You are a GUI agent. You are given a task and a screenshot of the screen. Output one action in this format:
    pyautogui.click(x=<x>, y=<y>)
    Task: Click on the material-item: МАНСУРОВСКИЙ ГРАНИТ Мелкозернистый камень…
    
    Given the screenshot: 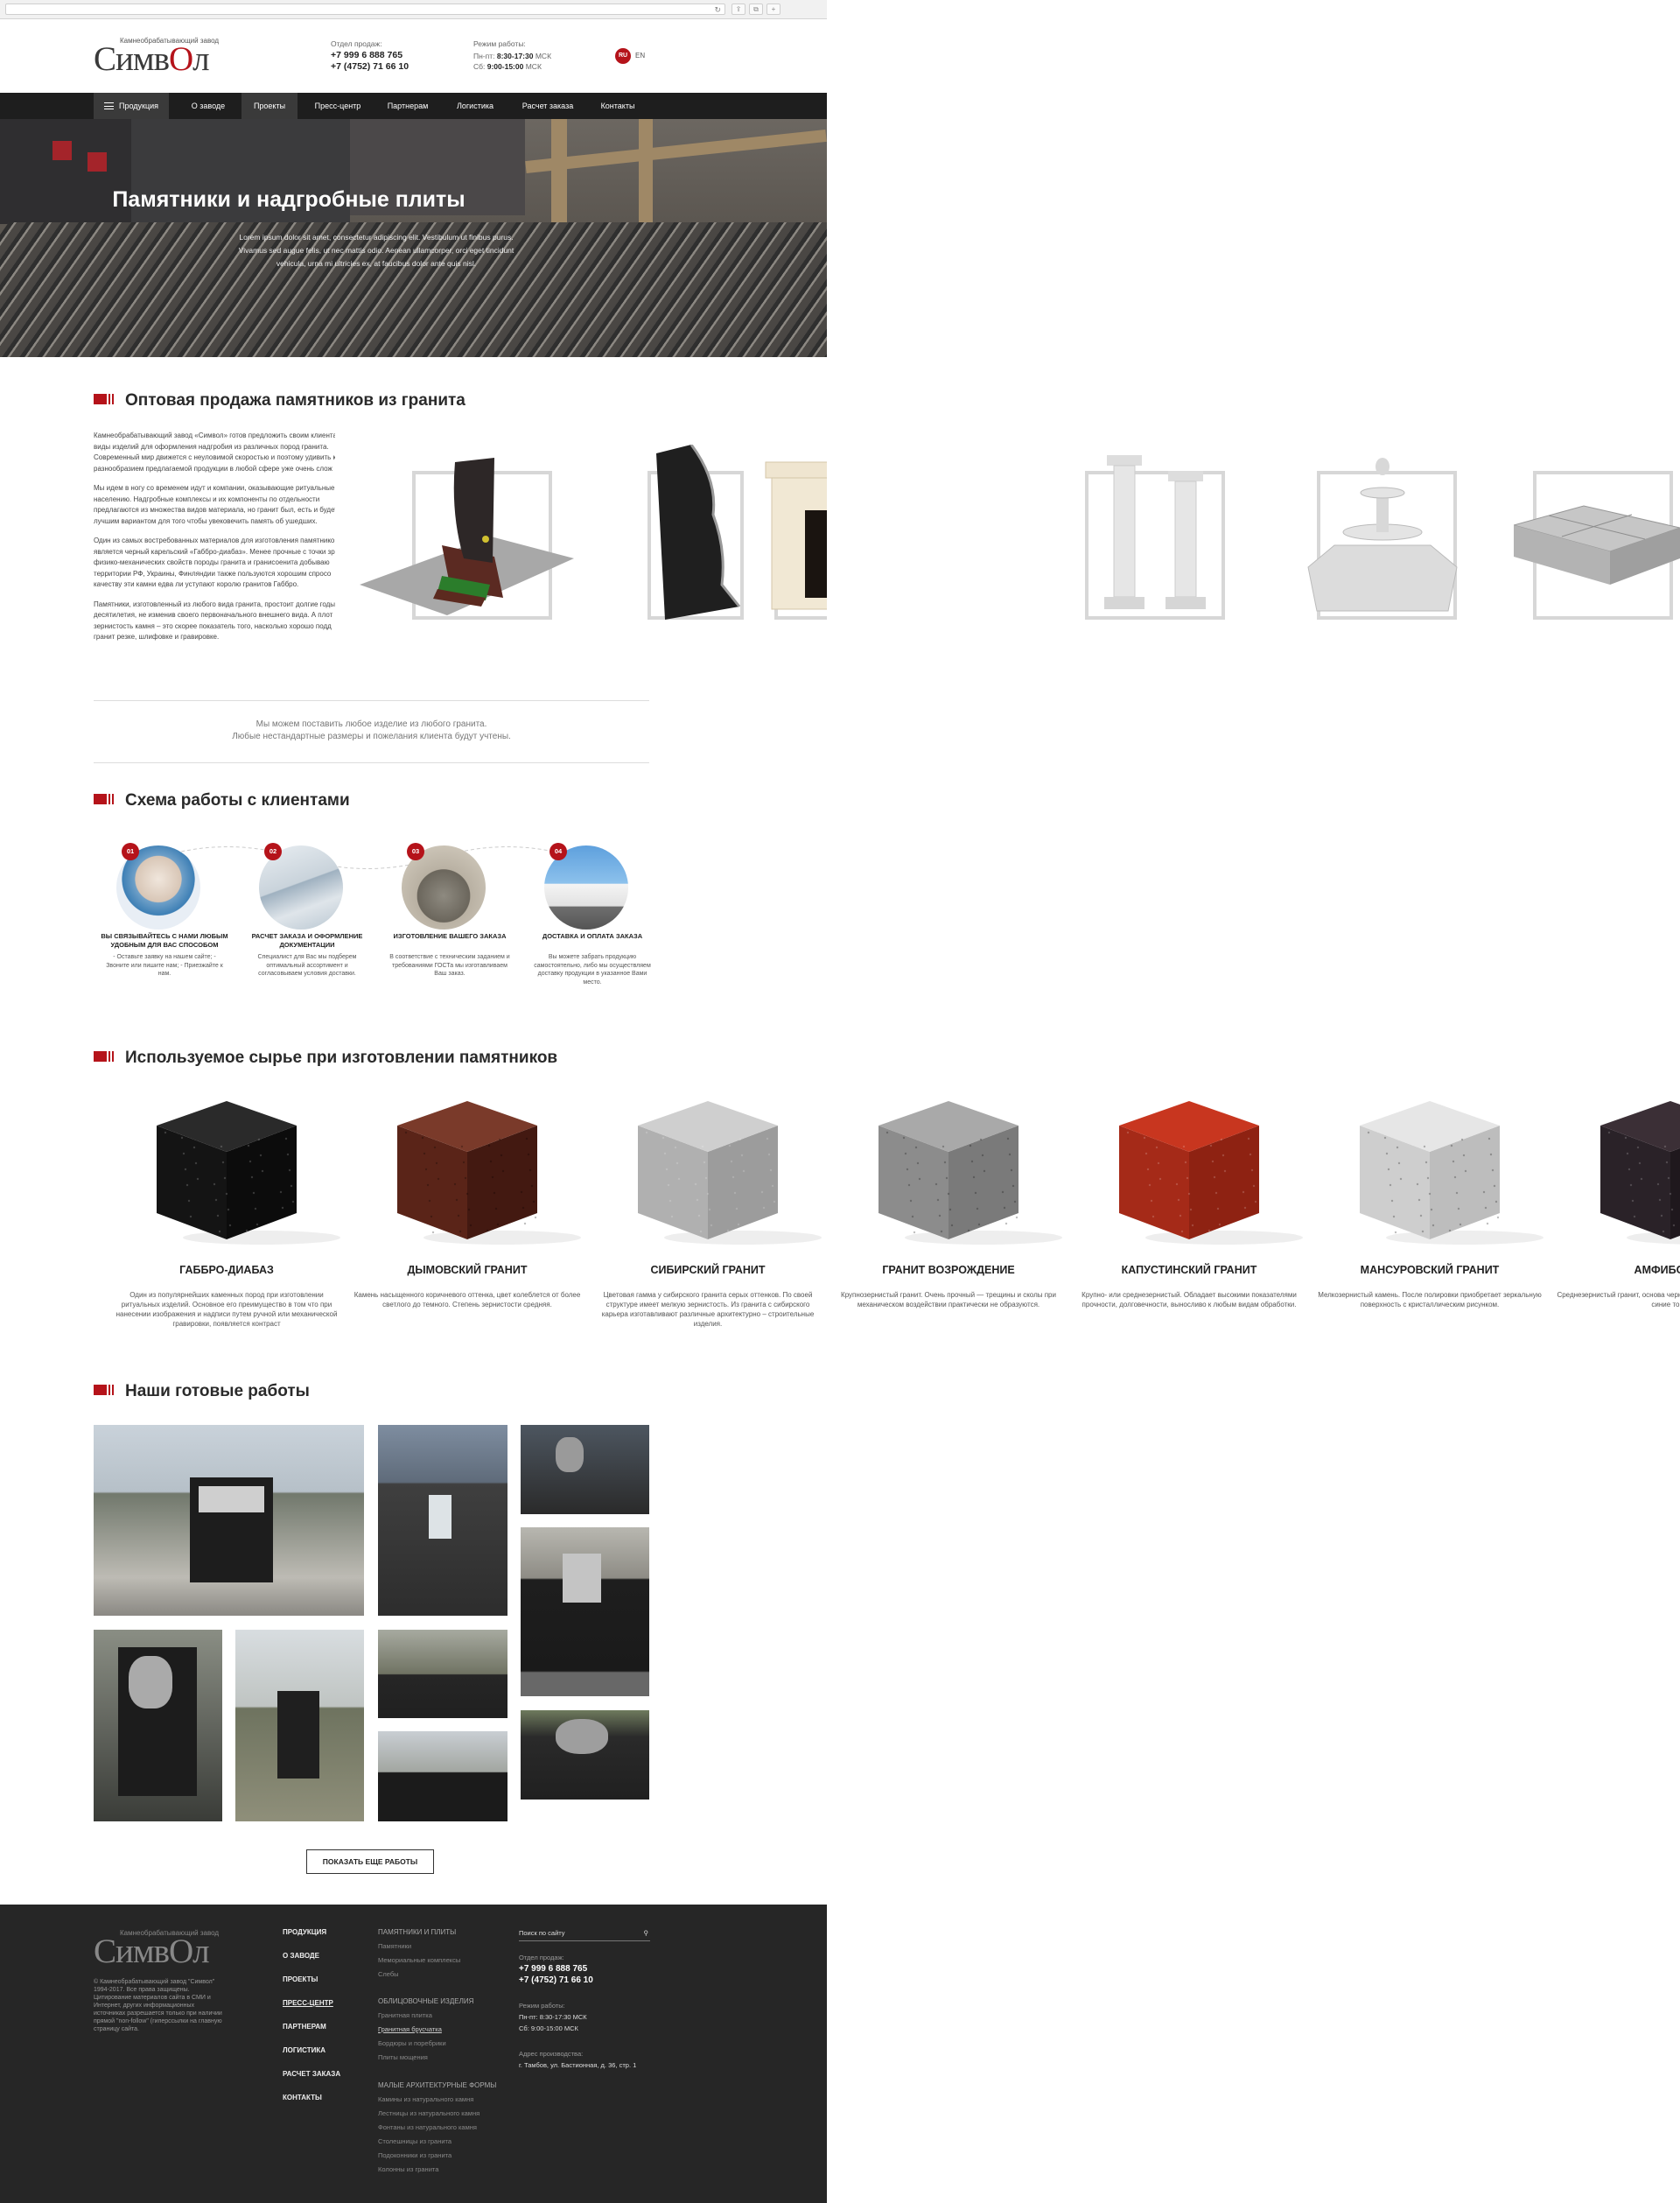 What is the action you would take?
    pyautogui.click(x=1434, y=1222)
    